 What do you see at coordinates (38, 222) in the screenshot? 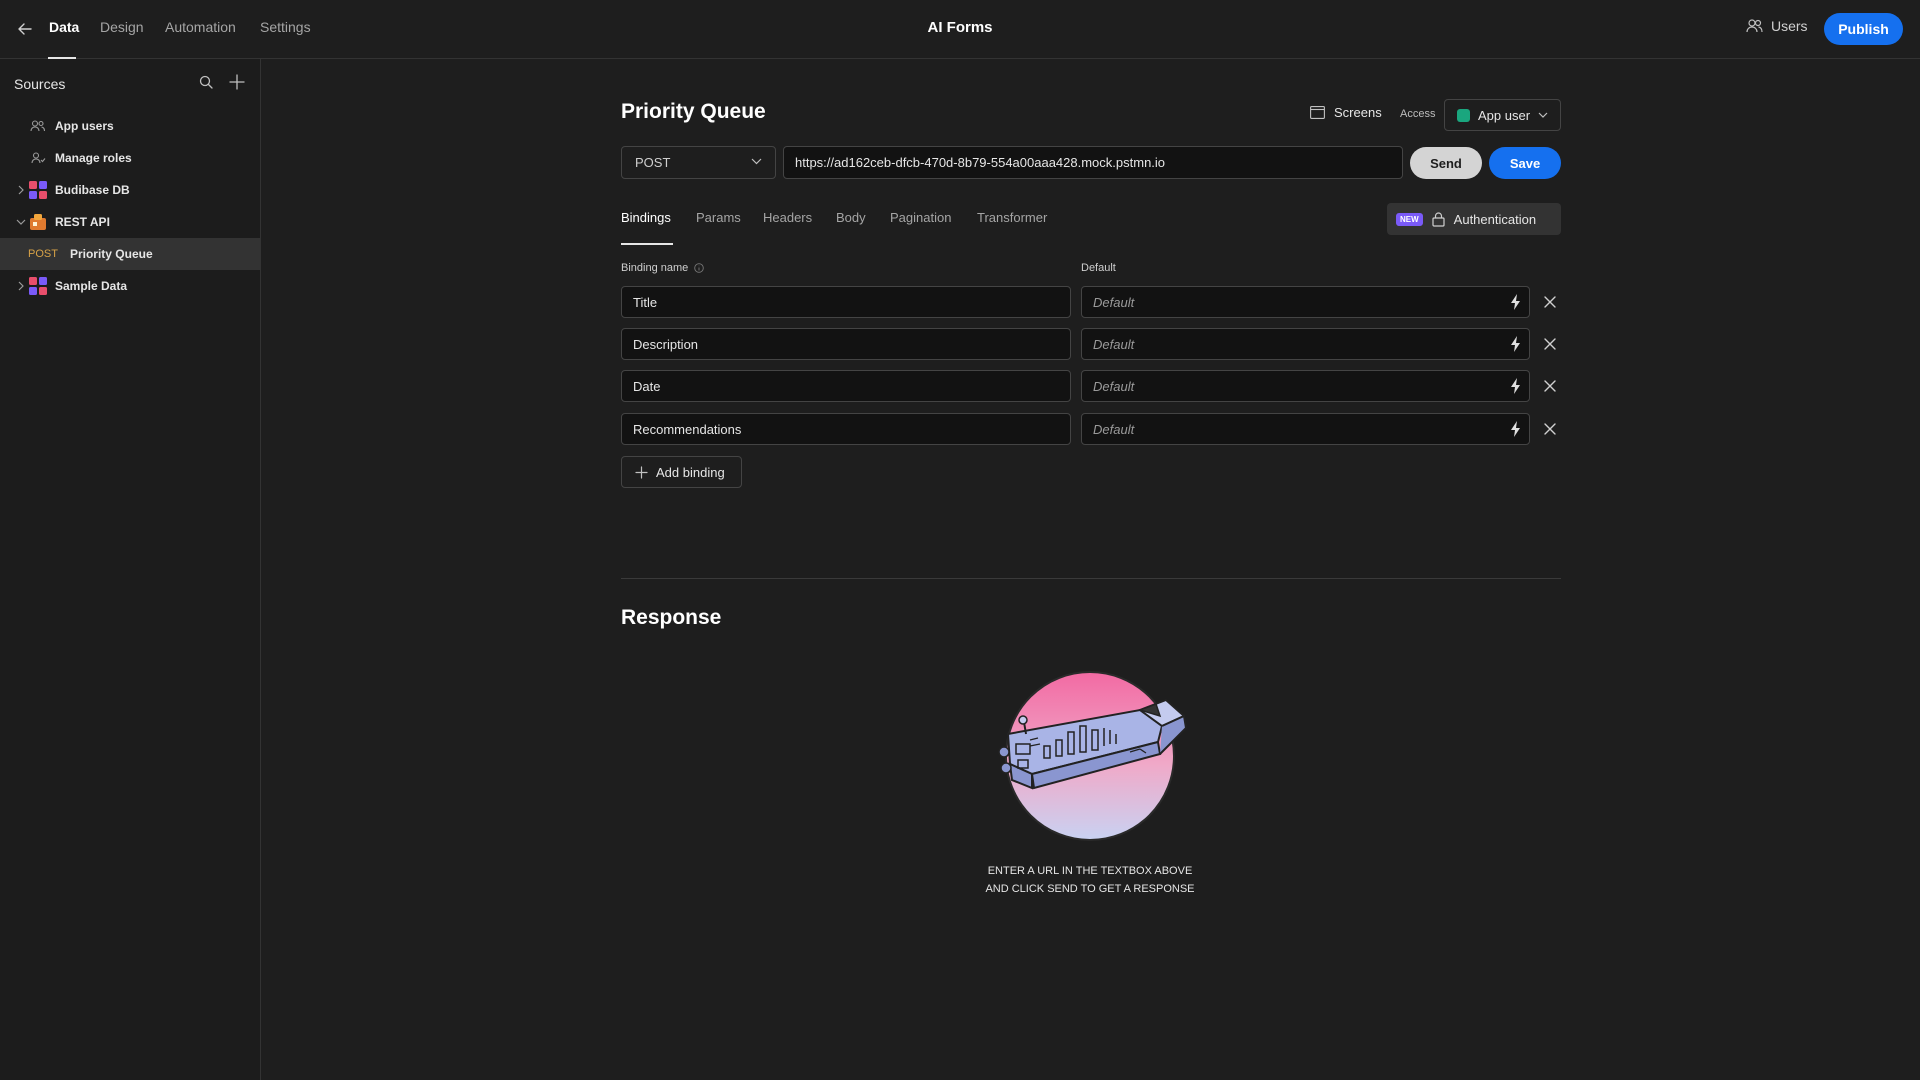
I see `rest-api-icon` at bounding box center [38, 222].